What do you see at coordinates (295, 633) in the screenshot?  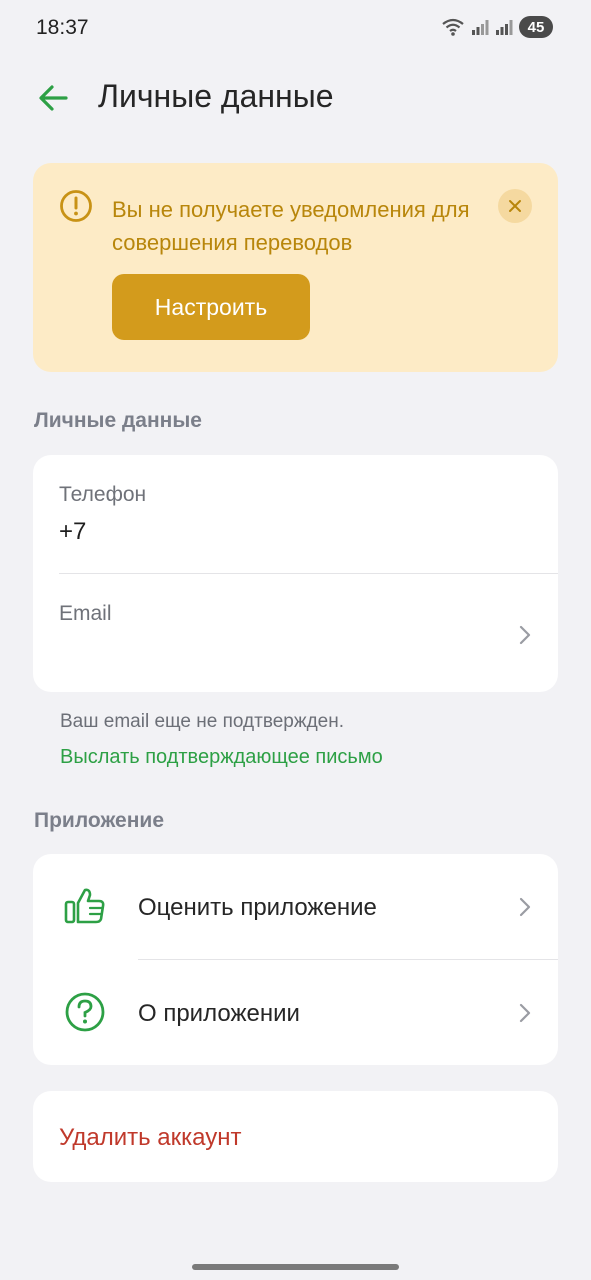 I see `email-row: Email` at bounding box center [295, 633].